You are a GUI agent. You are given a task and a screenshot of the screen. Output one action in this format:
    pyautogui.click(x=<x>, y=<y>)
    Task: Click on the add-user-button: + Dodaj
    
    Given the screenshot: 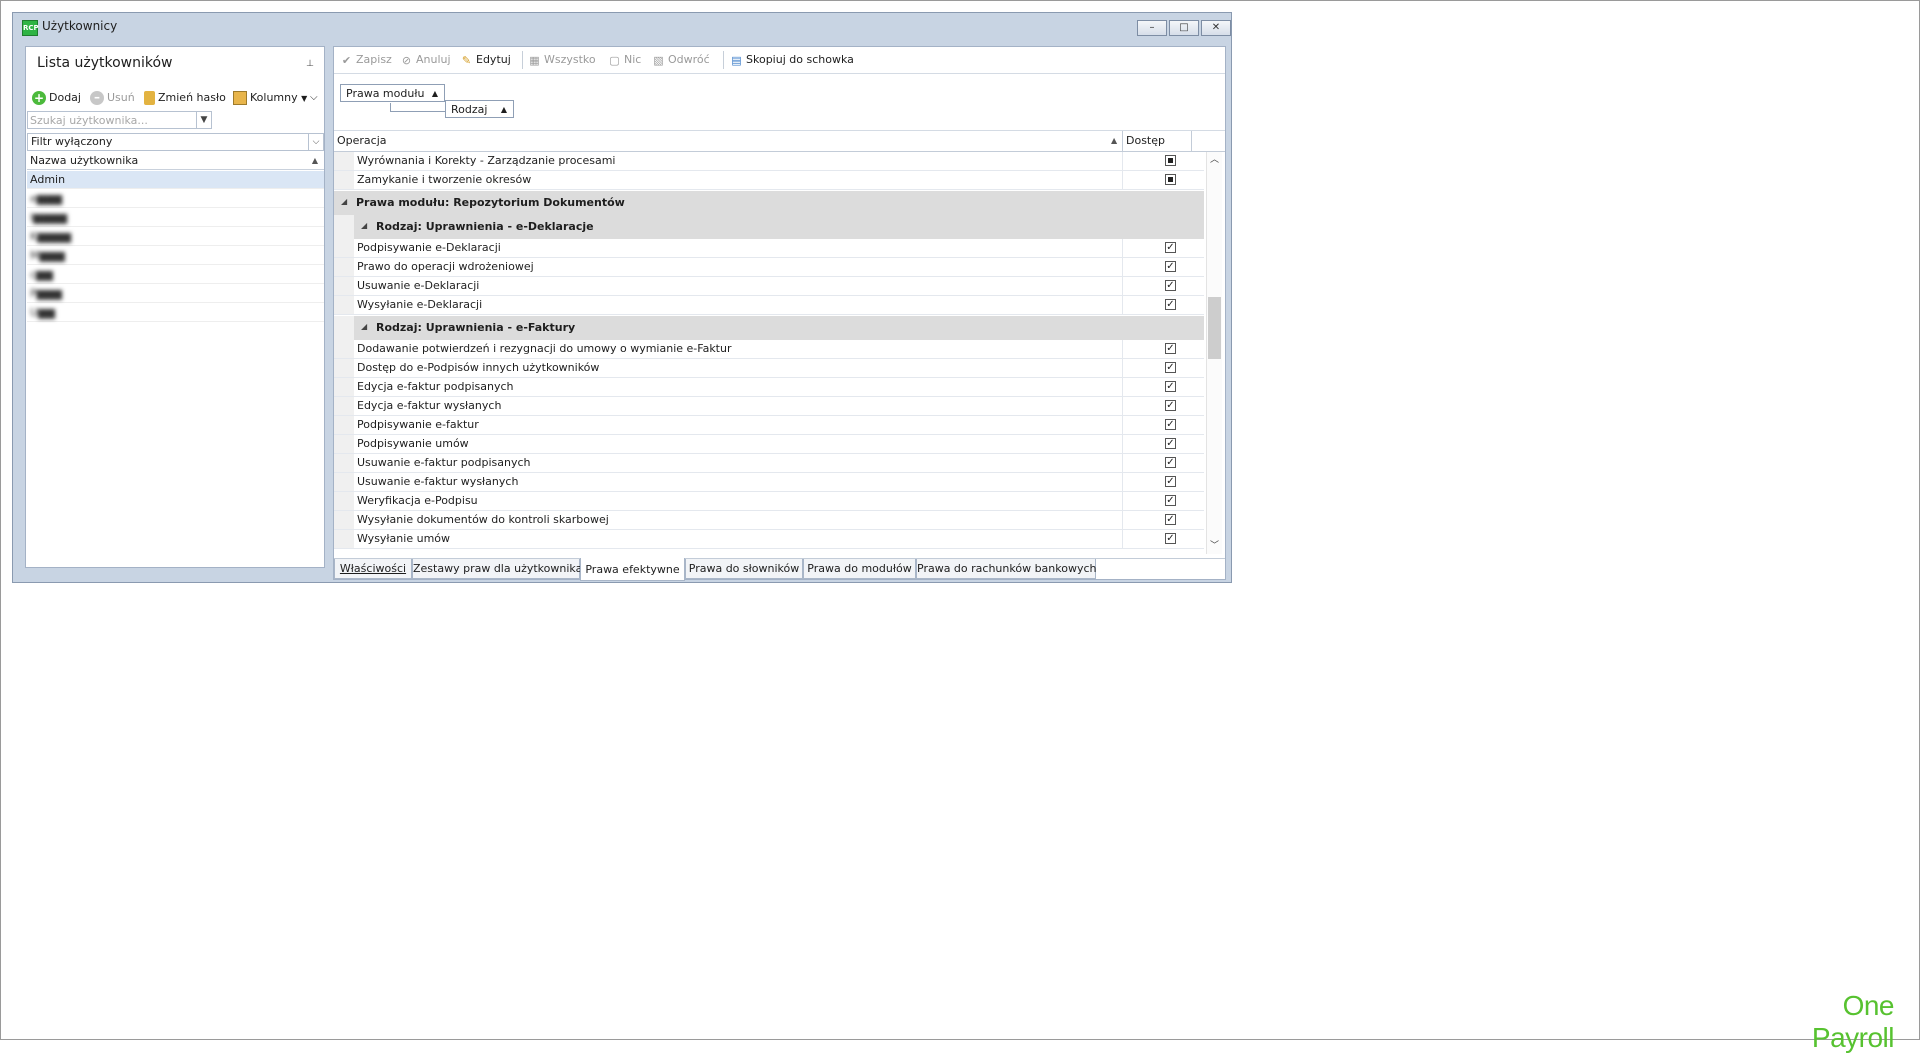 What is the action you would take?
    pyautogui.click(x=56, y=98)
    